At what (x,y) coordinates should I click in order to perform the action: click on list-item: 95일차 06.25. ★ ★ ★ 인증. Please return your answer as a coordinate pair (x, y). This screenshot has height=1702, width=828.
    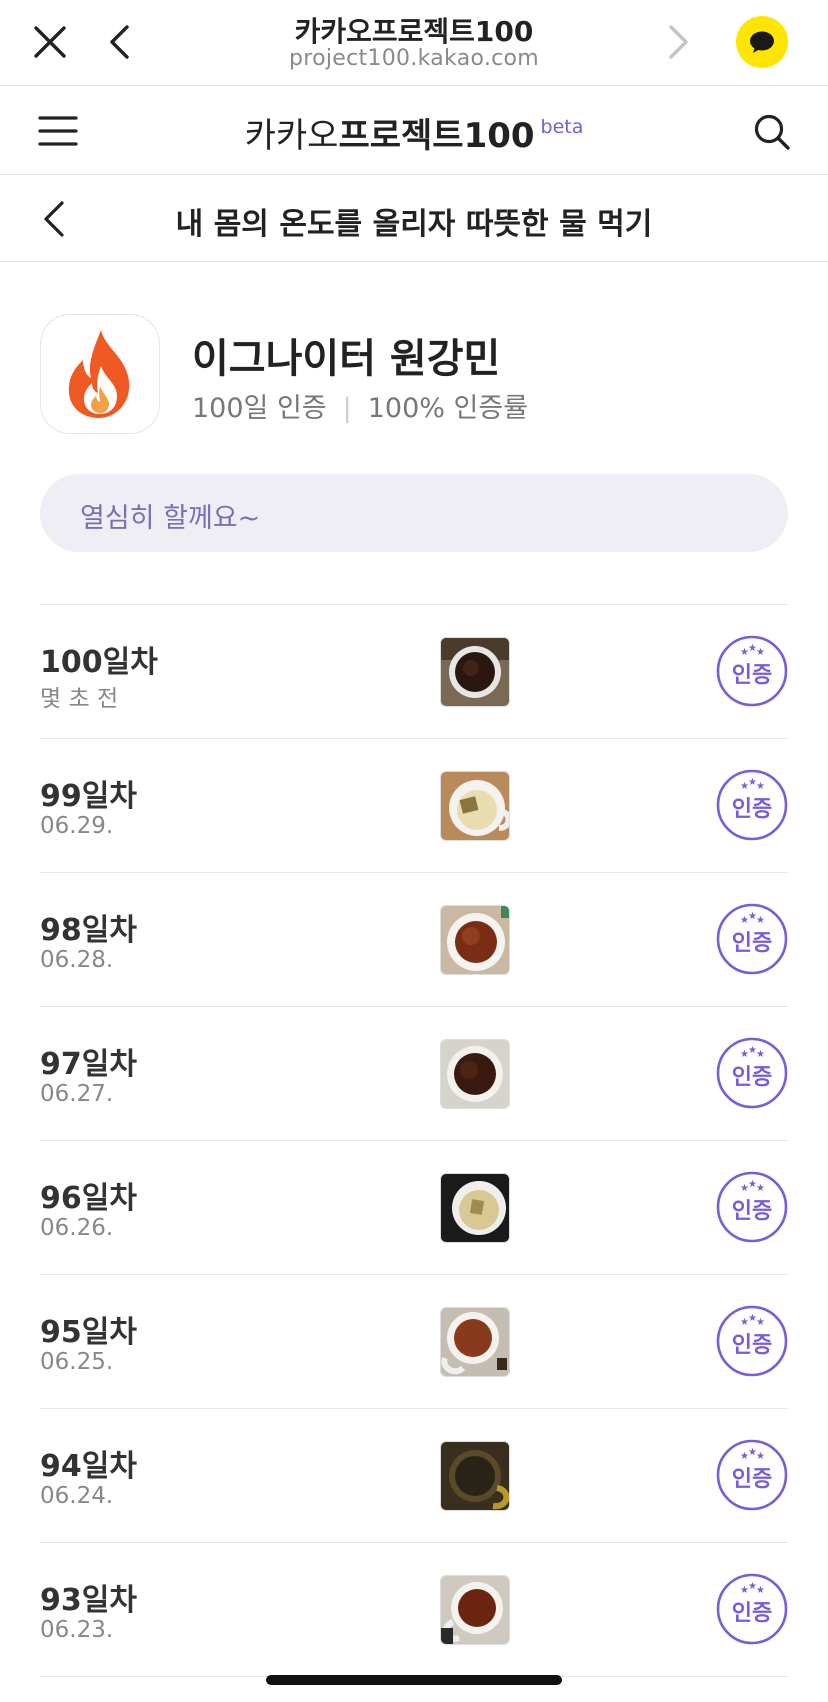
    Looking at the image, I should click on (414, 1342).